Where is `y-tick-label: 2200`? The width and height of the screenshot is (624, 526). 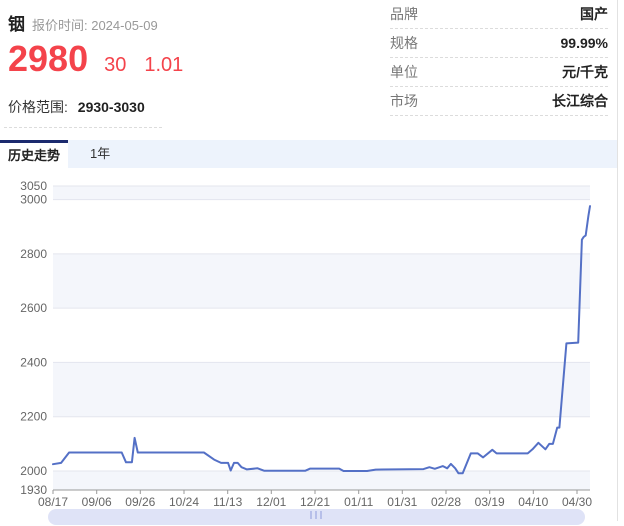
y-tick-label: 2200 is located at coordinates (33, 417).